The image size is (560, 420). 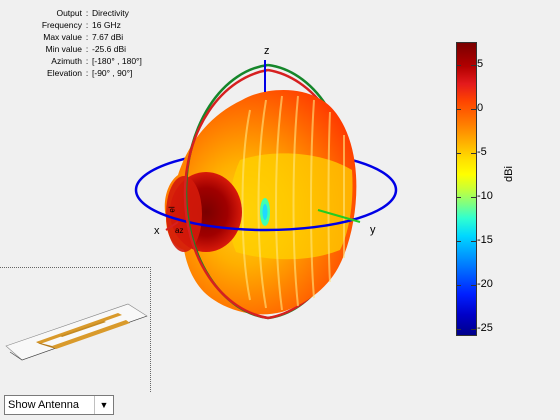 I want to click on colorbar-tick-label: -25, so click(x=485, y=327).